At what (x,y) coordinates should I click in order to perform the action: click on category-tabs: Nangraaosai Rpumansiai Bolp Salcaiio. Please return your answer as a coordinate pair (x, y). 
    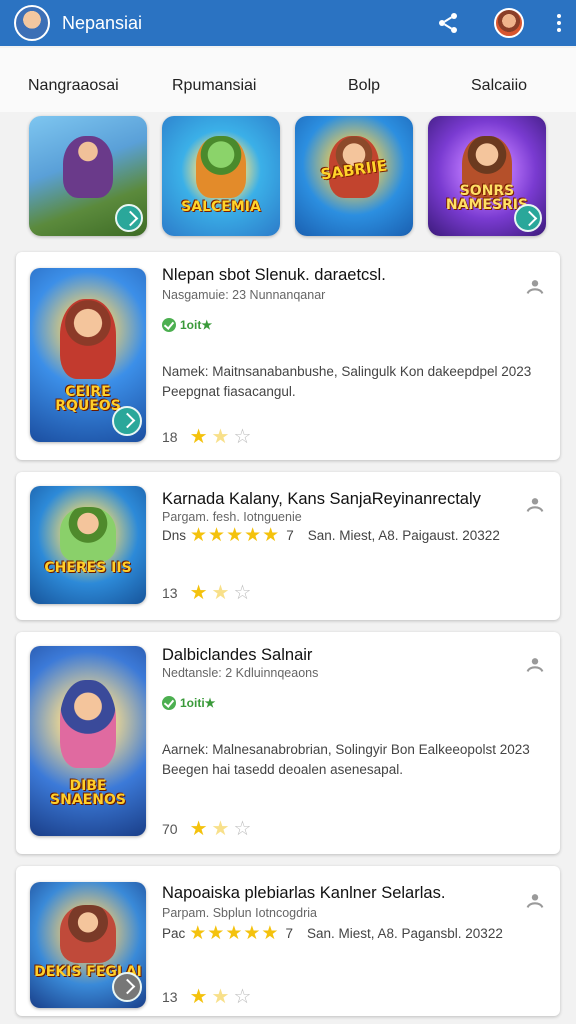
    Looking at the image, I should click on (288, 80).